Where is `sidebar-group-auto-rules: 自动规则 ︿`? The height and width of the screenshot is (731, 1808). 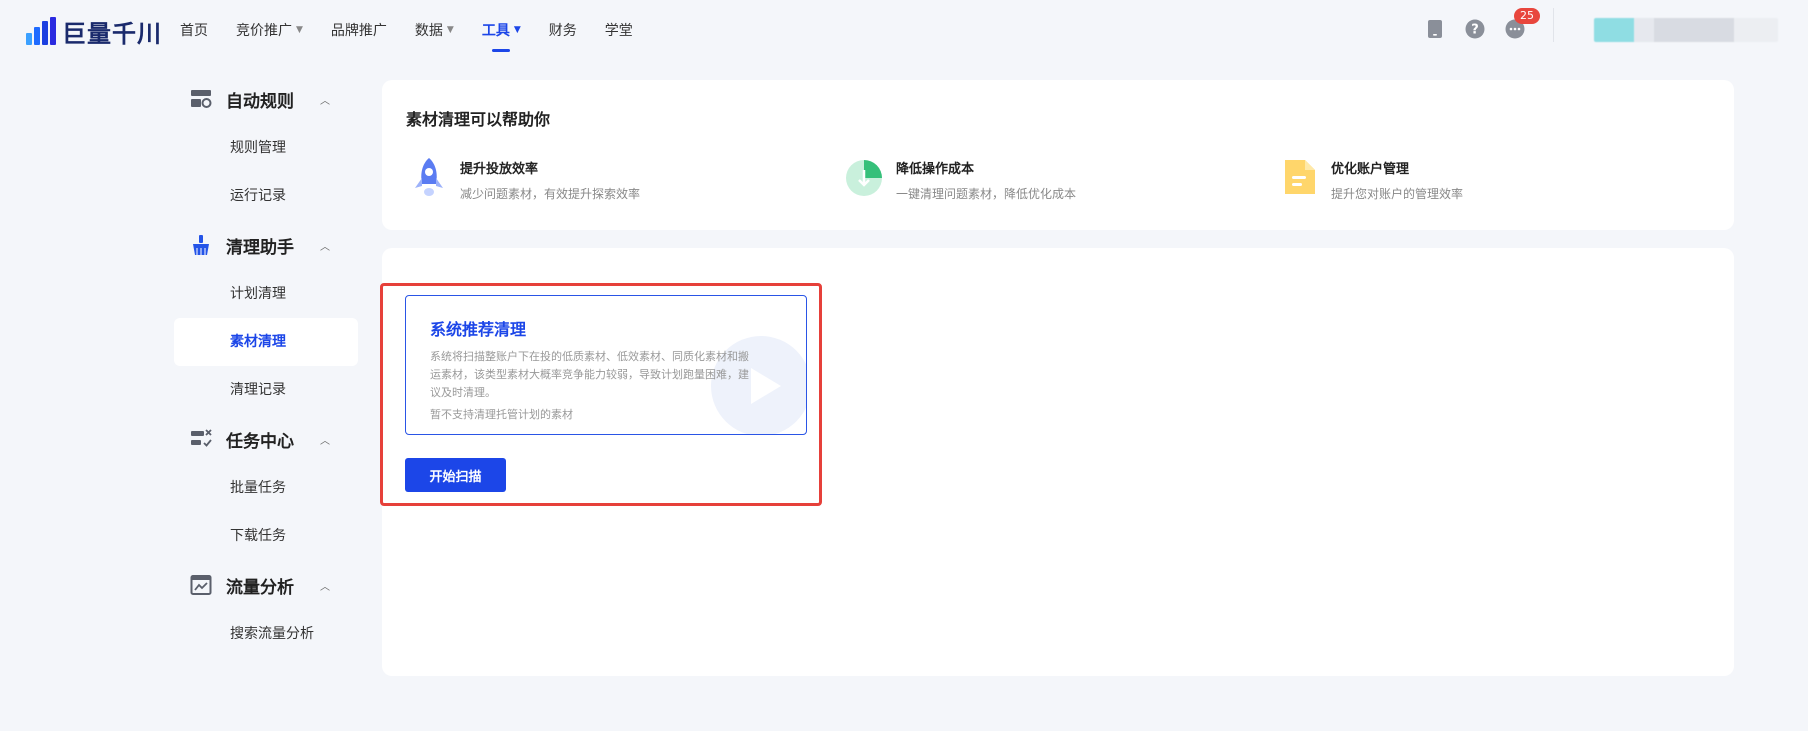 sidebar-group-auto-rules: 自动规则 ︿ is located at coordinates (266, 99).